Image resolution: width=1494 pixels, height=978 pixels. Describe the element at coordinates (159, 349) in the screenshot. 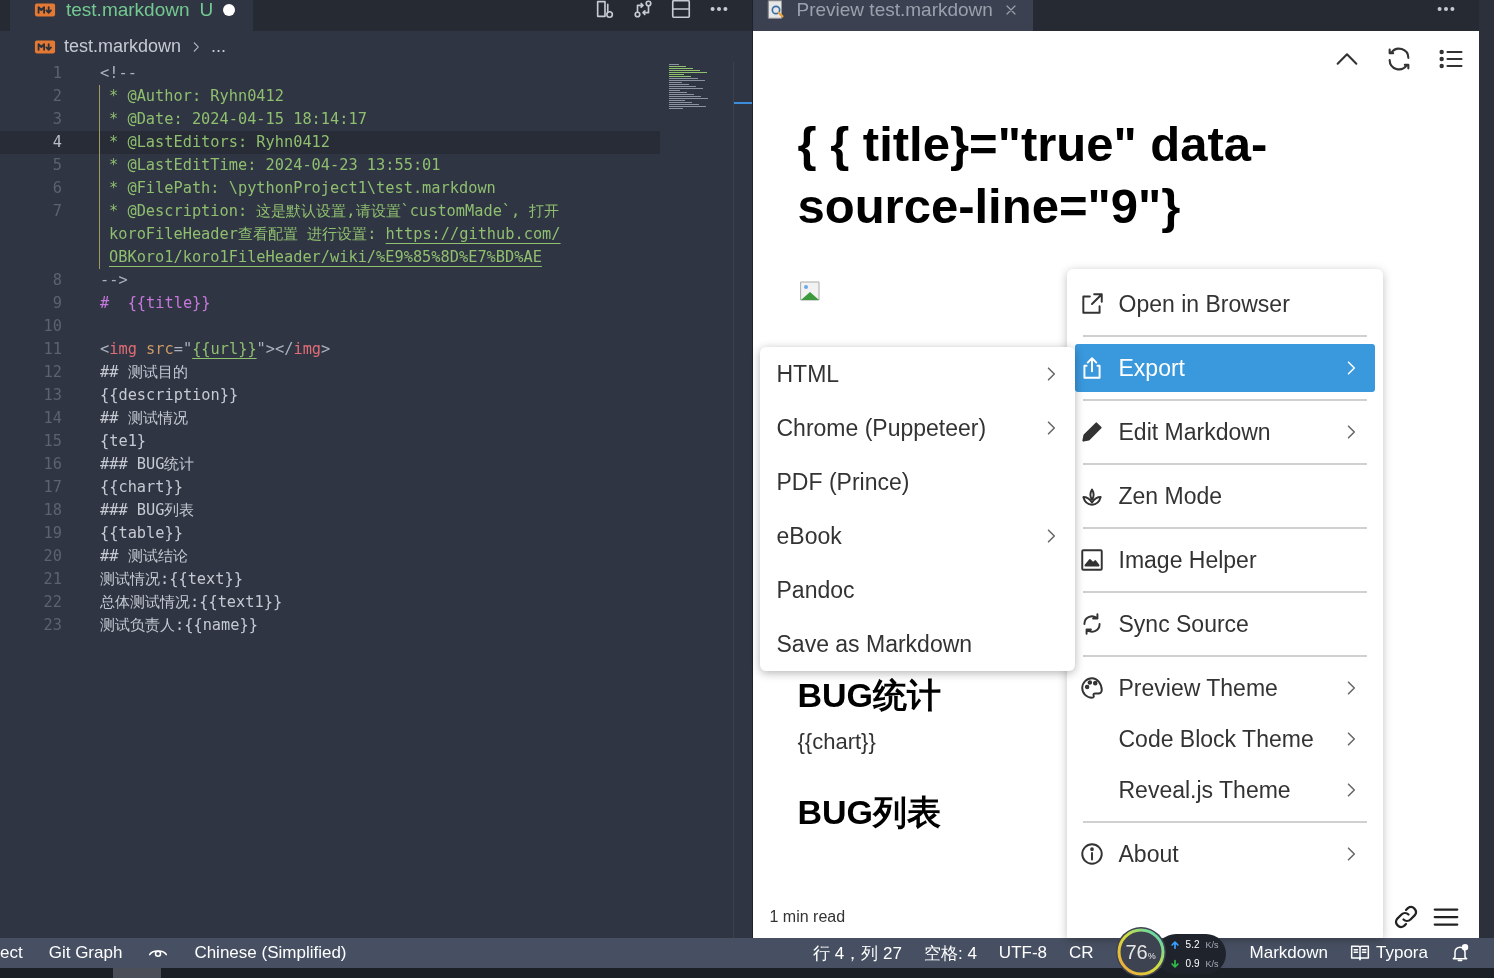

I see `code-text: src` at that location.